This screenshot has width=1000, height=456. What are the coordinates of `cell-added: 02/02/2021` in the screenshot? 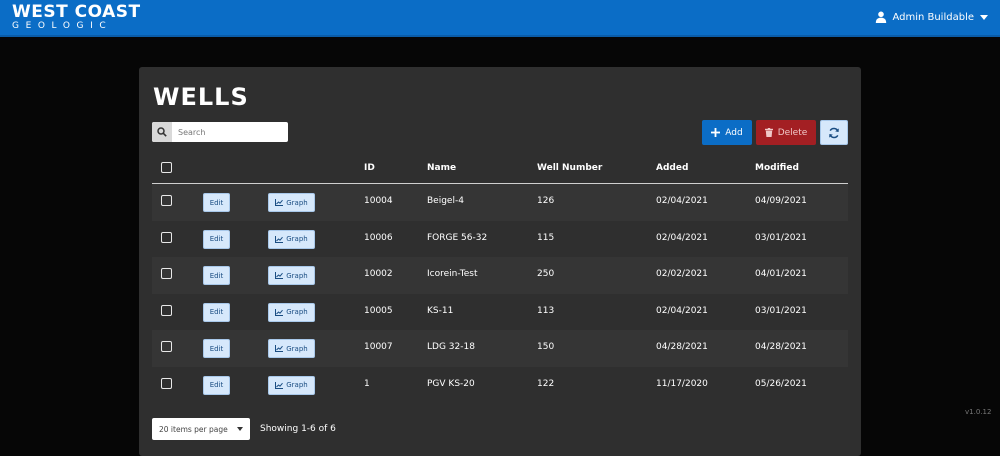 It's located at (682, 274).